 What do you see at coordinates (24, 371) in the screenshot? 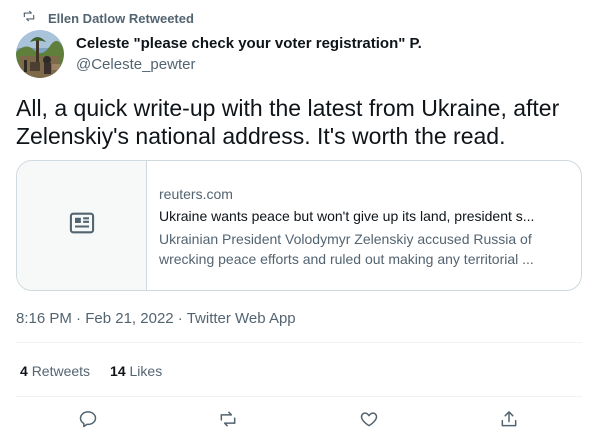
I see `retweets-count: 4` at bounding box center [24, 371].